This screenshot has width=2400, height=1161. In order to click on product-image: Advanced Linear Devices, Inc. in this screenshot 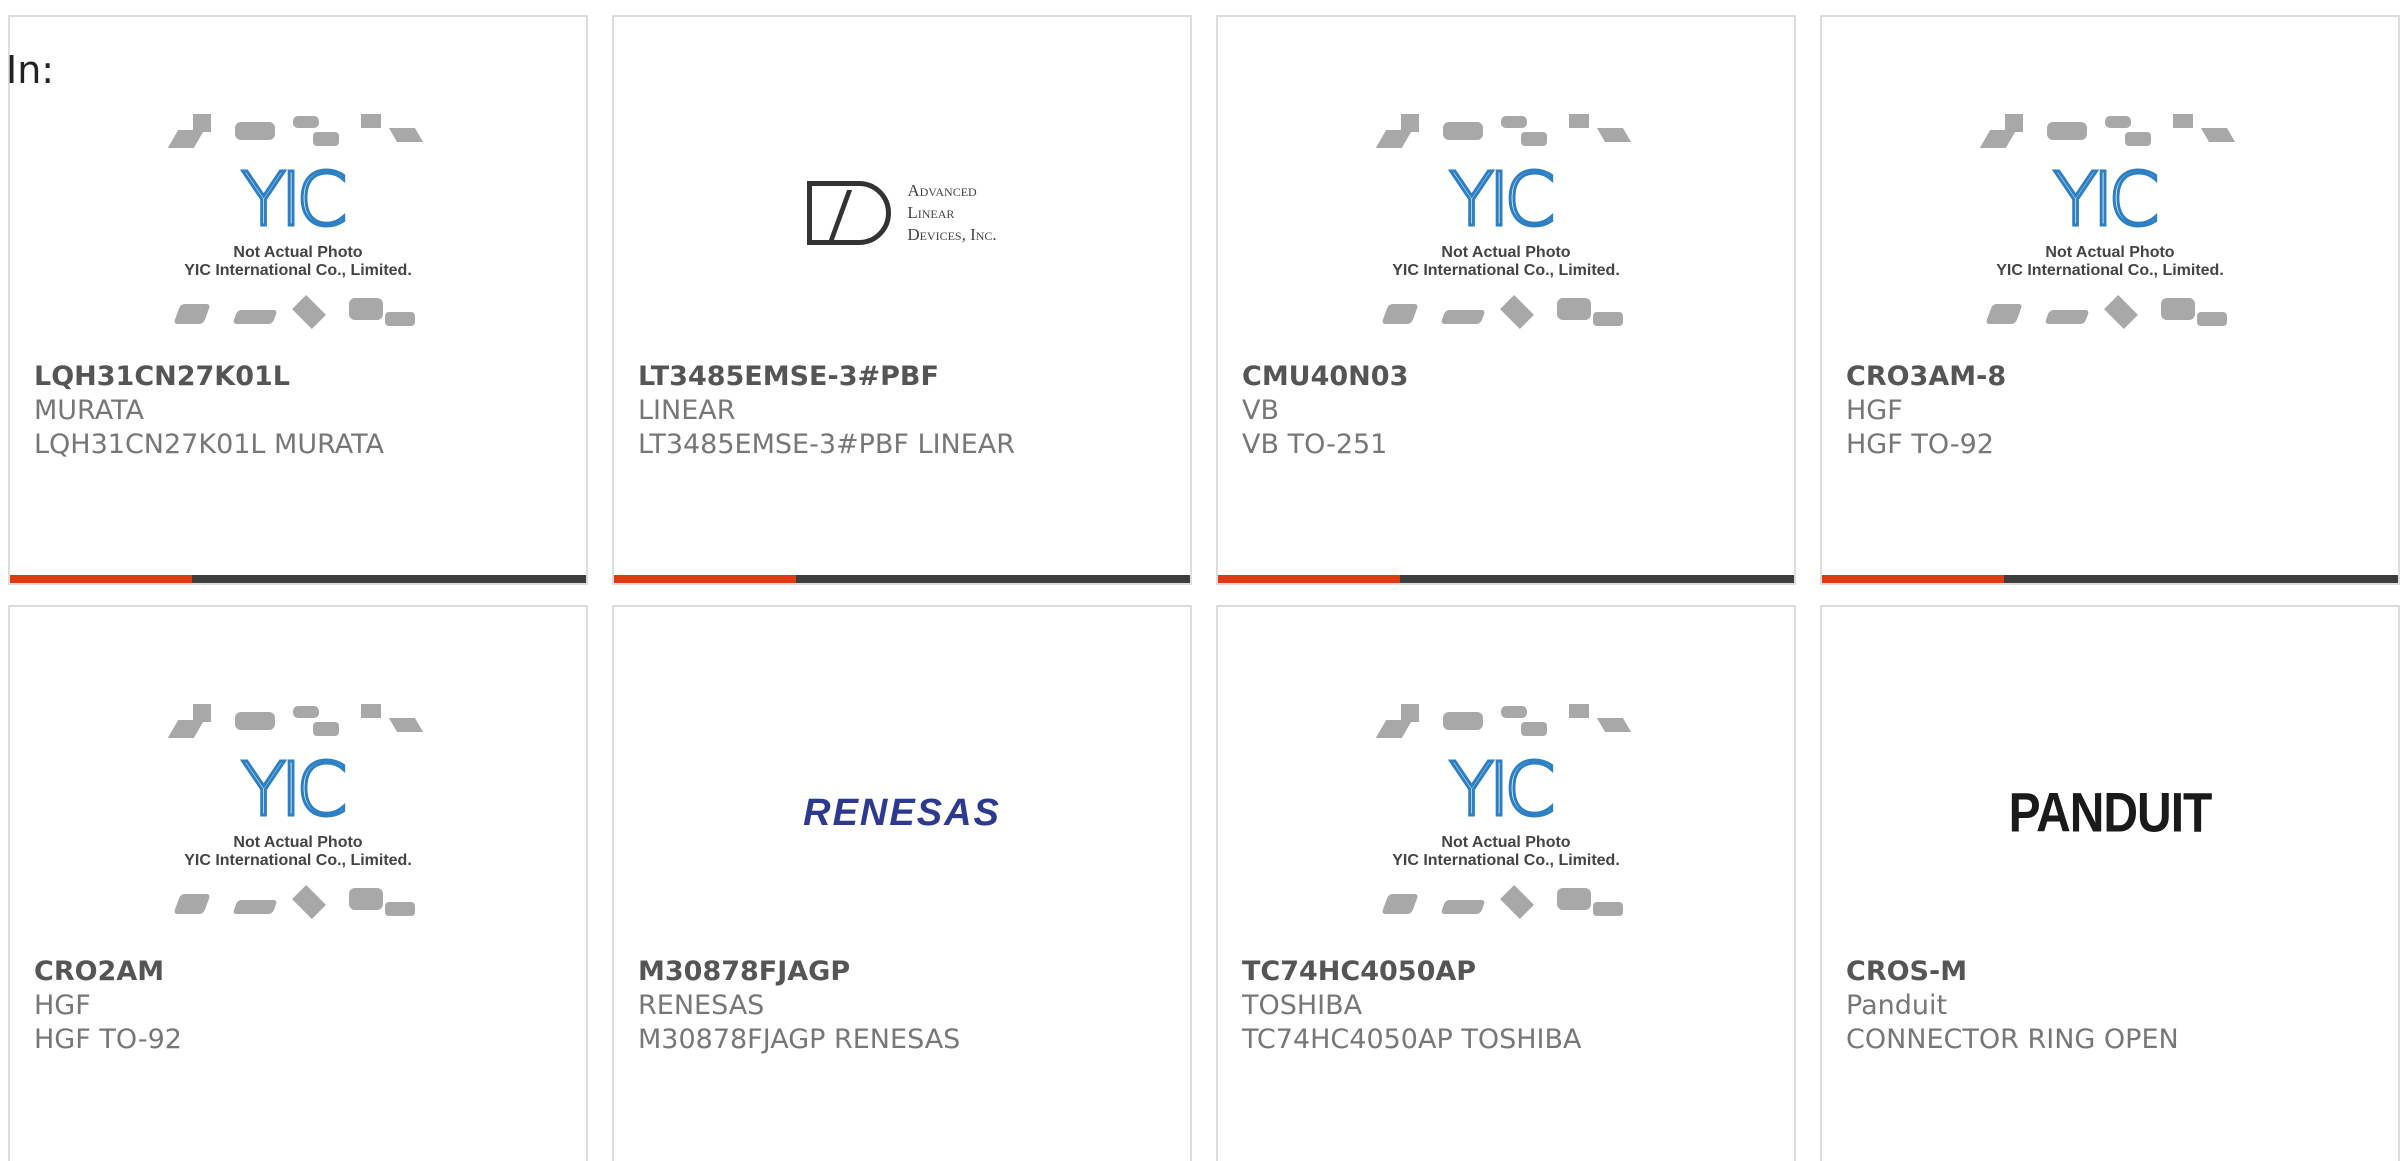, I will do `click(902, 213)`.